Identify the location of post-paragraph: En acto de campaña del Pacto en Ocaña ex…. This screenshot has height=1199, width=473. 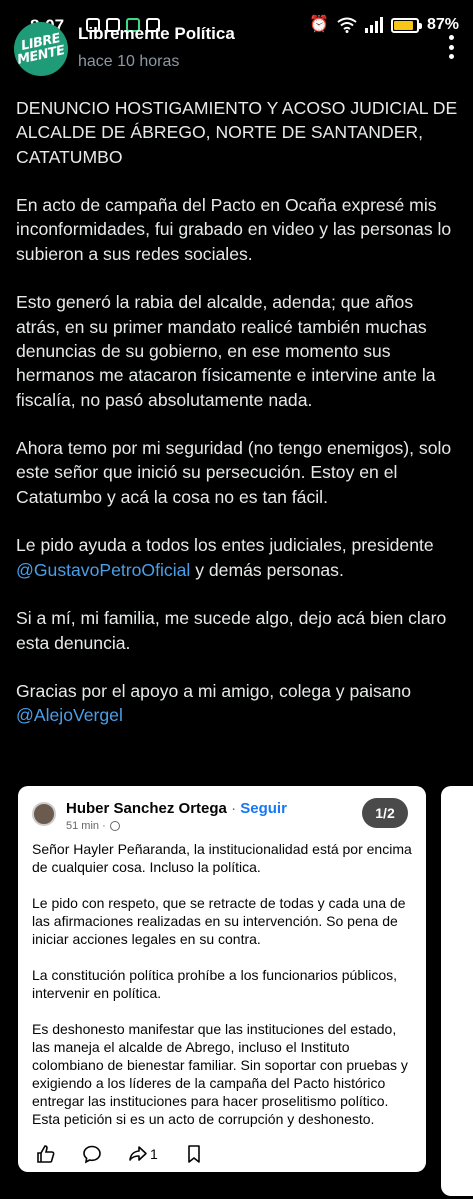
(234, 229).